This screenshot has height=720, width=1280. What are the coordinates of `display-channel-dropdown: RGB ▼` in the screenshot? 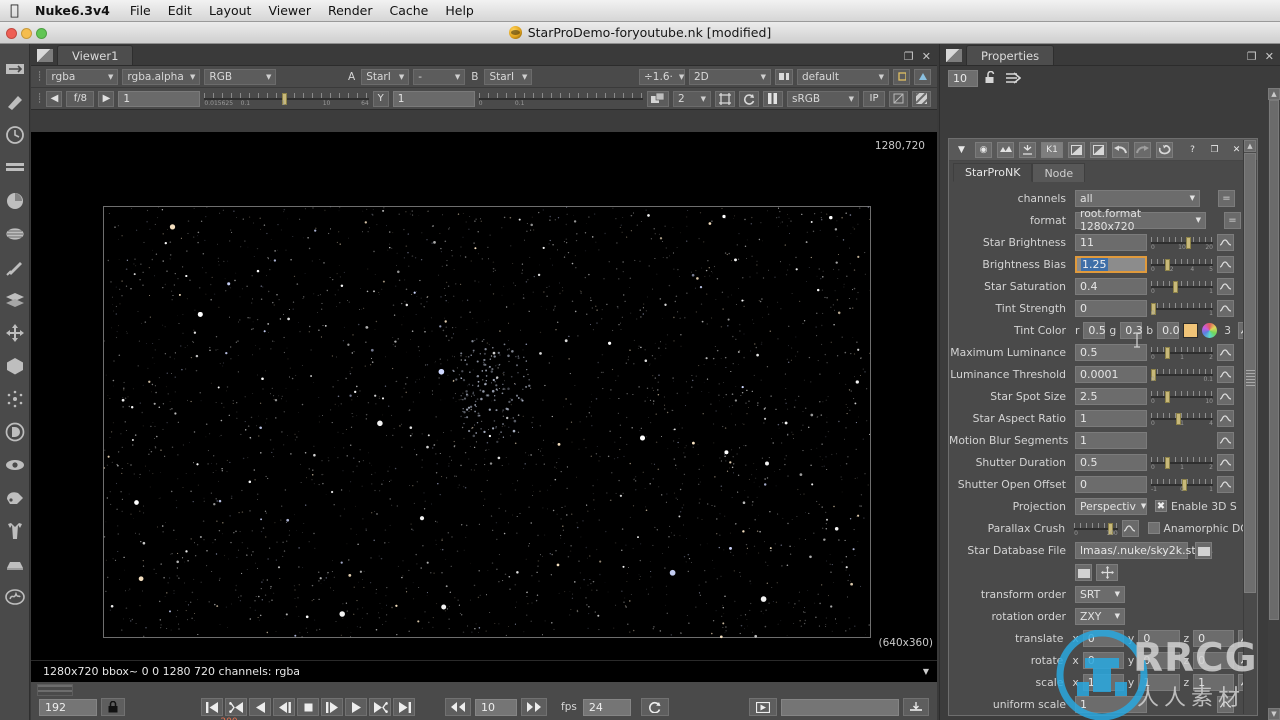 It's located at (240, 76).